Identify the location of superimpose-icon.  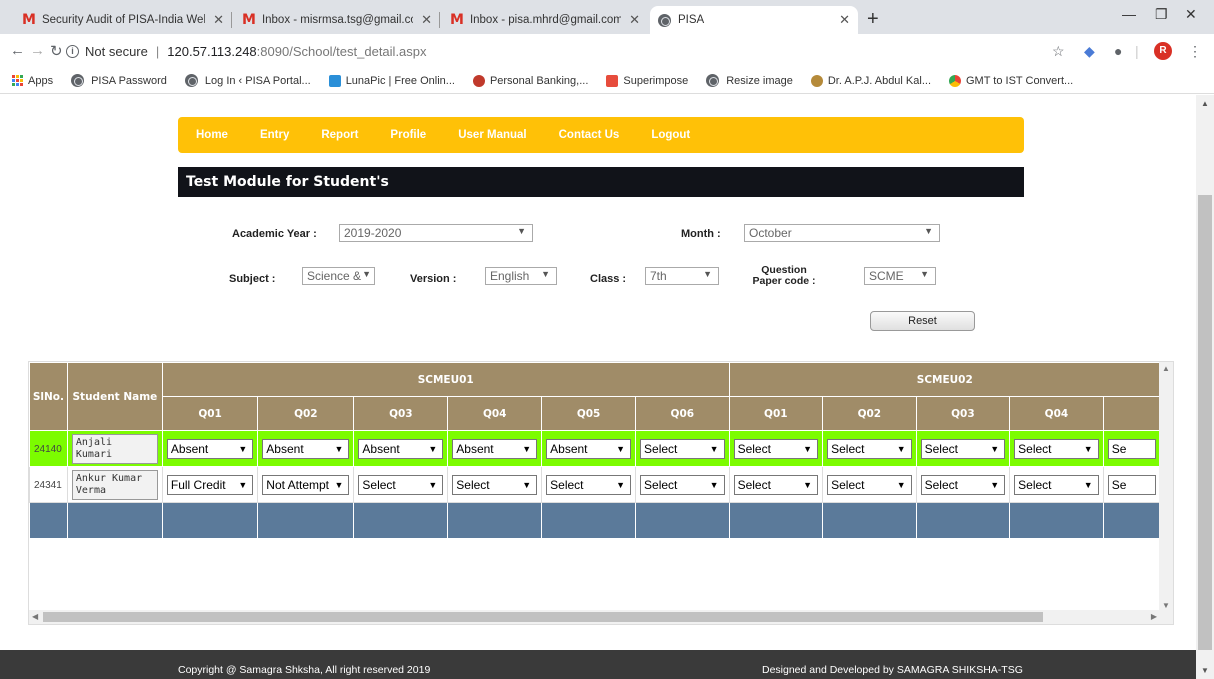
(612, 80).